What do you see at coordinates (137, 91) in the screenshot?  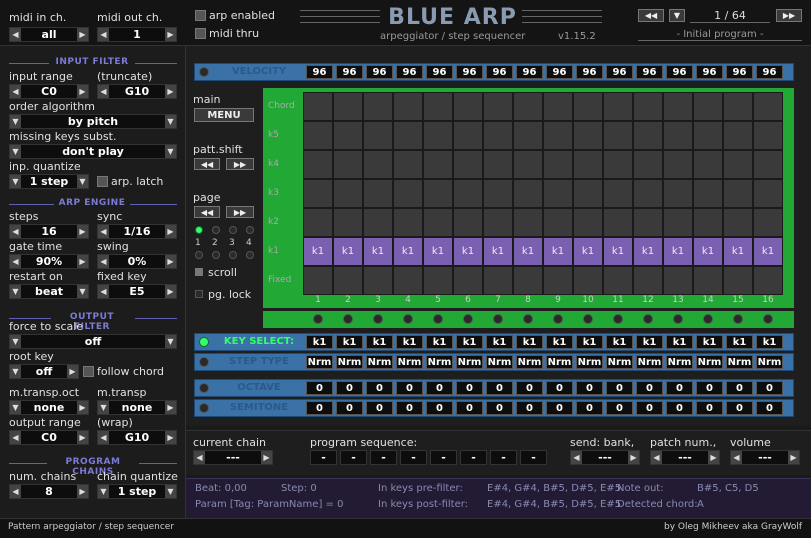 I see `input-range-high-select: ◀ G10 ▶` at bounding box center [137, 91].